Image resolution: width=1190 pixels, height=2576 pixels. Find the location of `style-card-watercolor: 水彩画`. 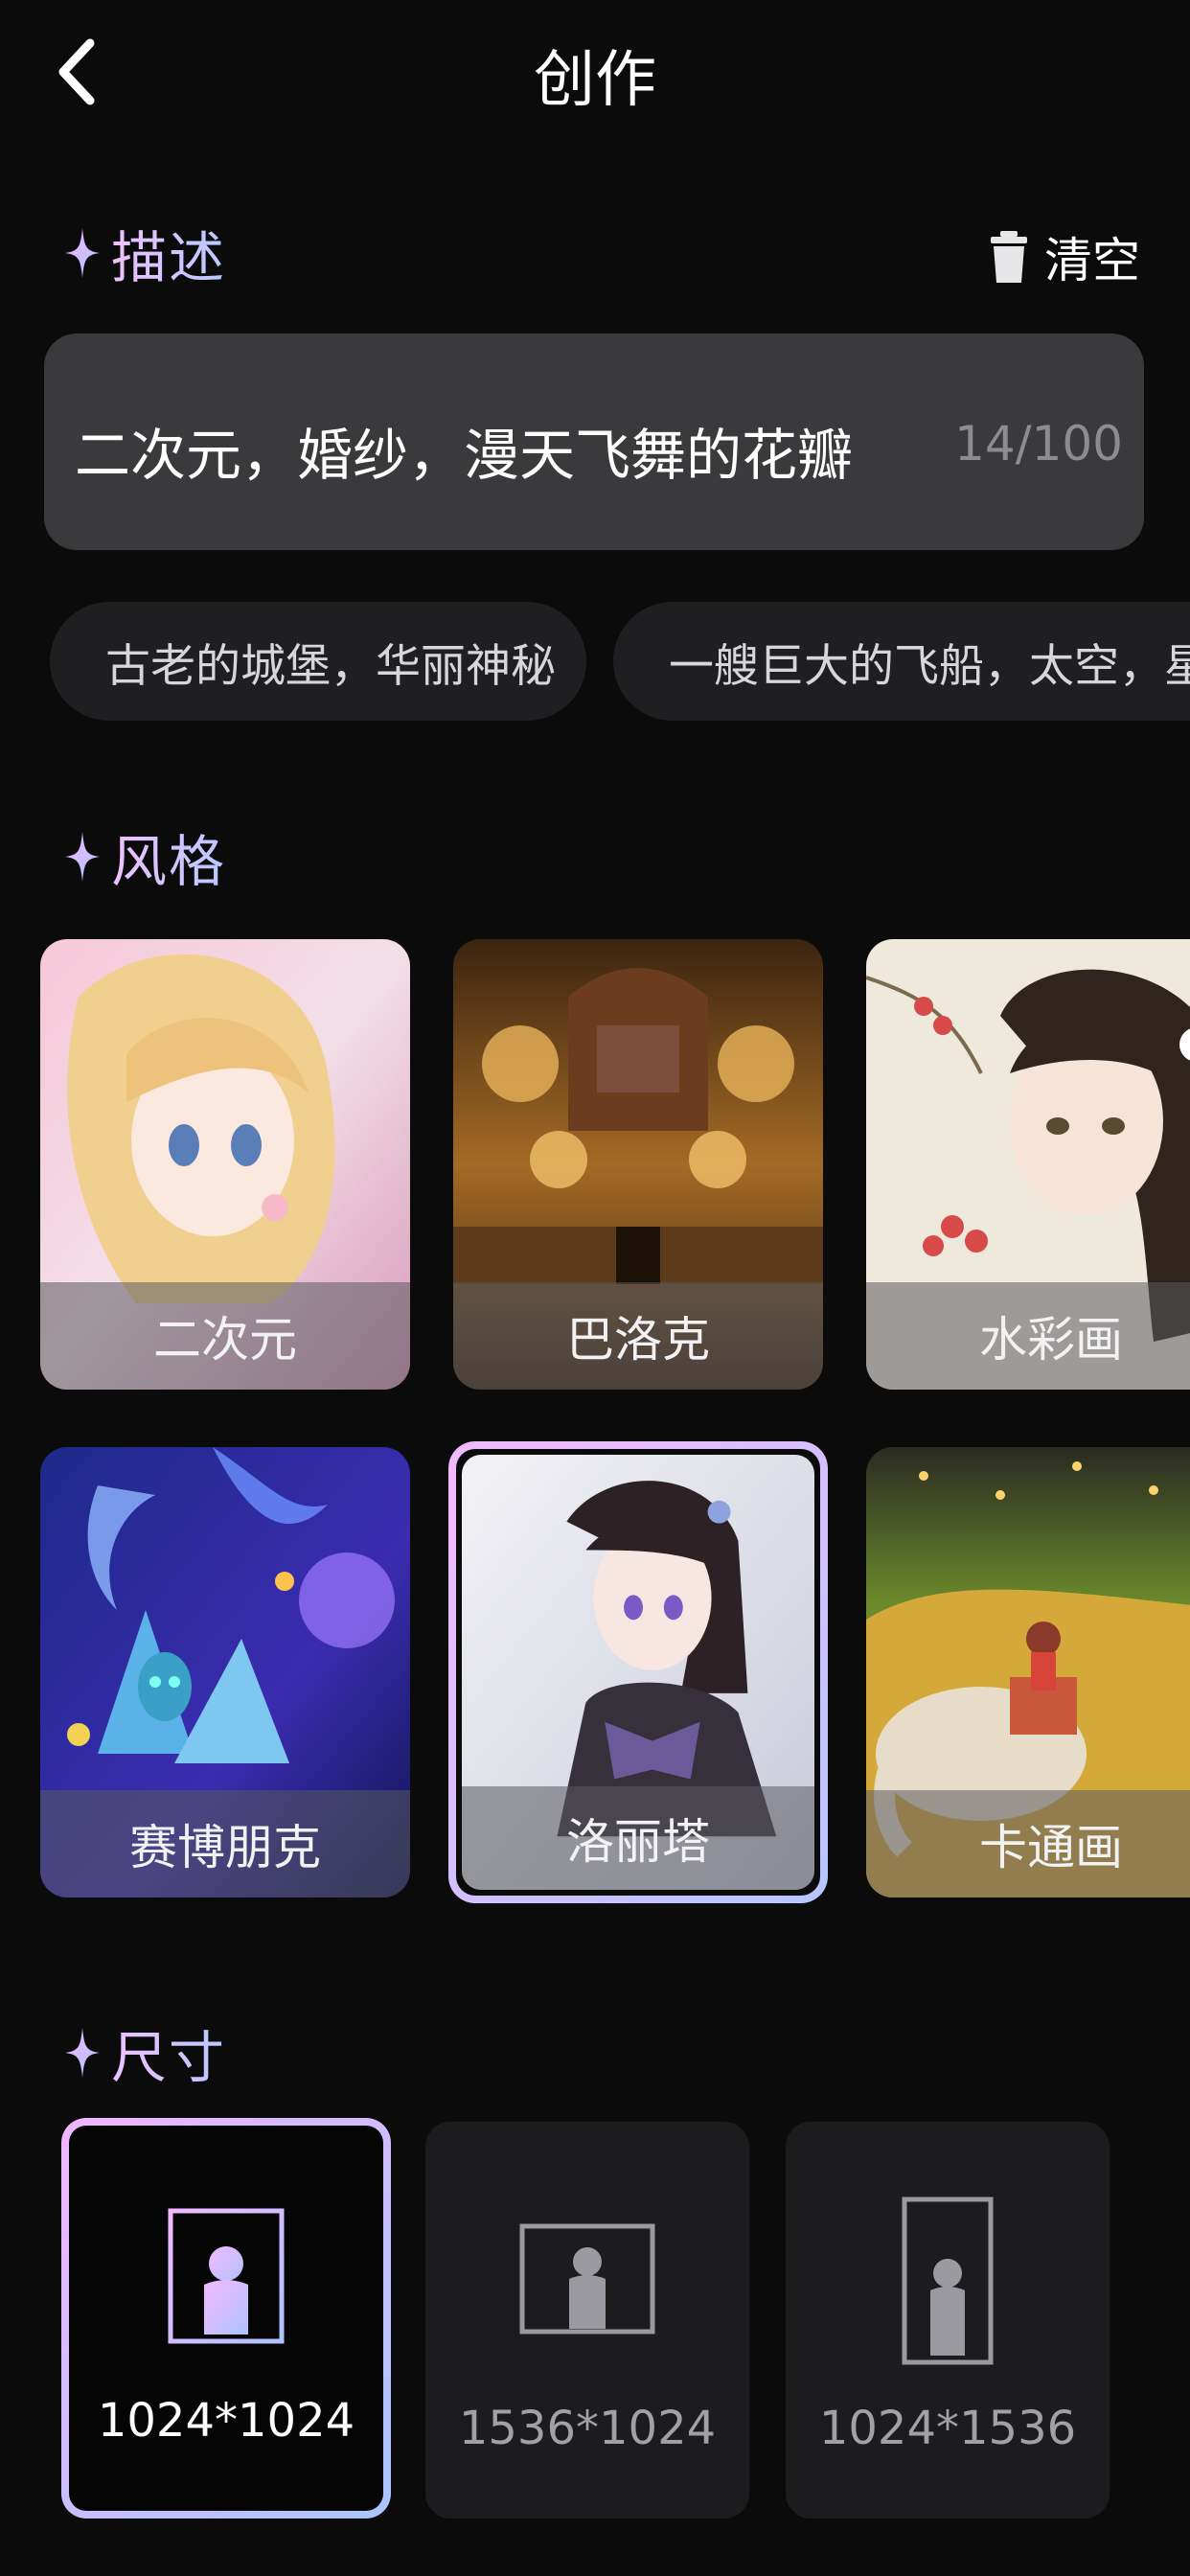

style-card-watercolor: 水彩画 is located at coordinates (1028, 1164).